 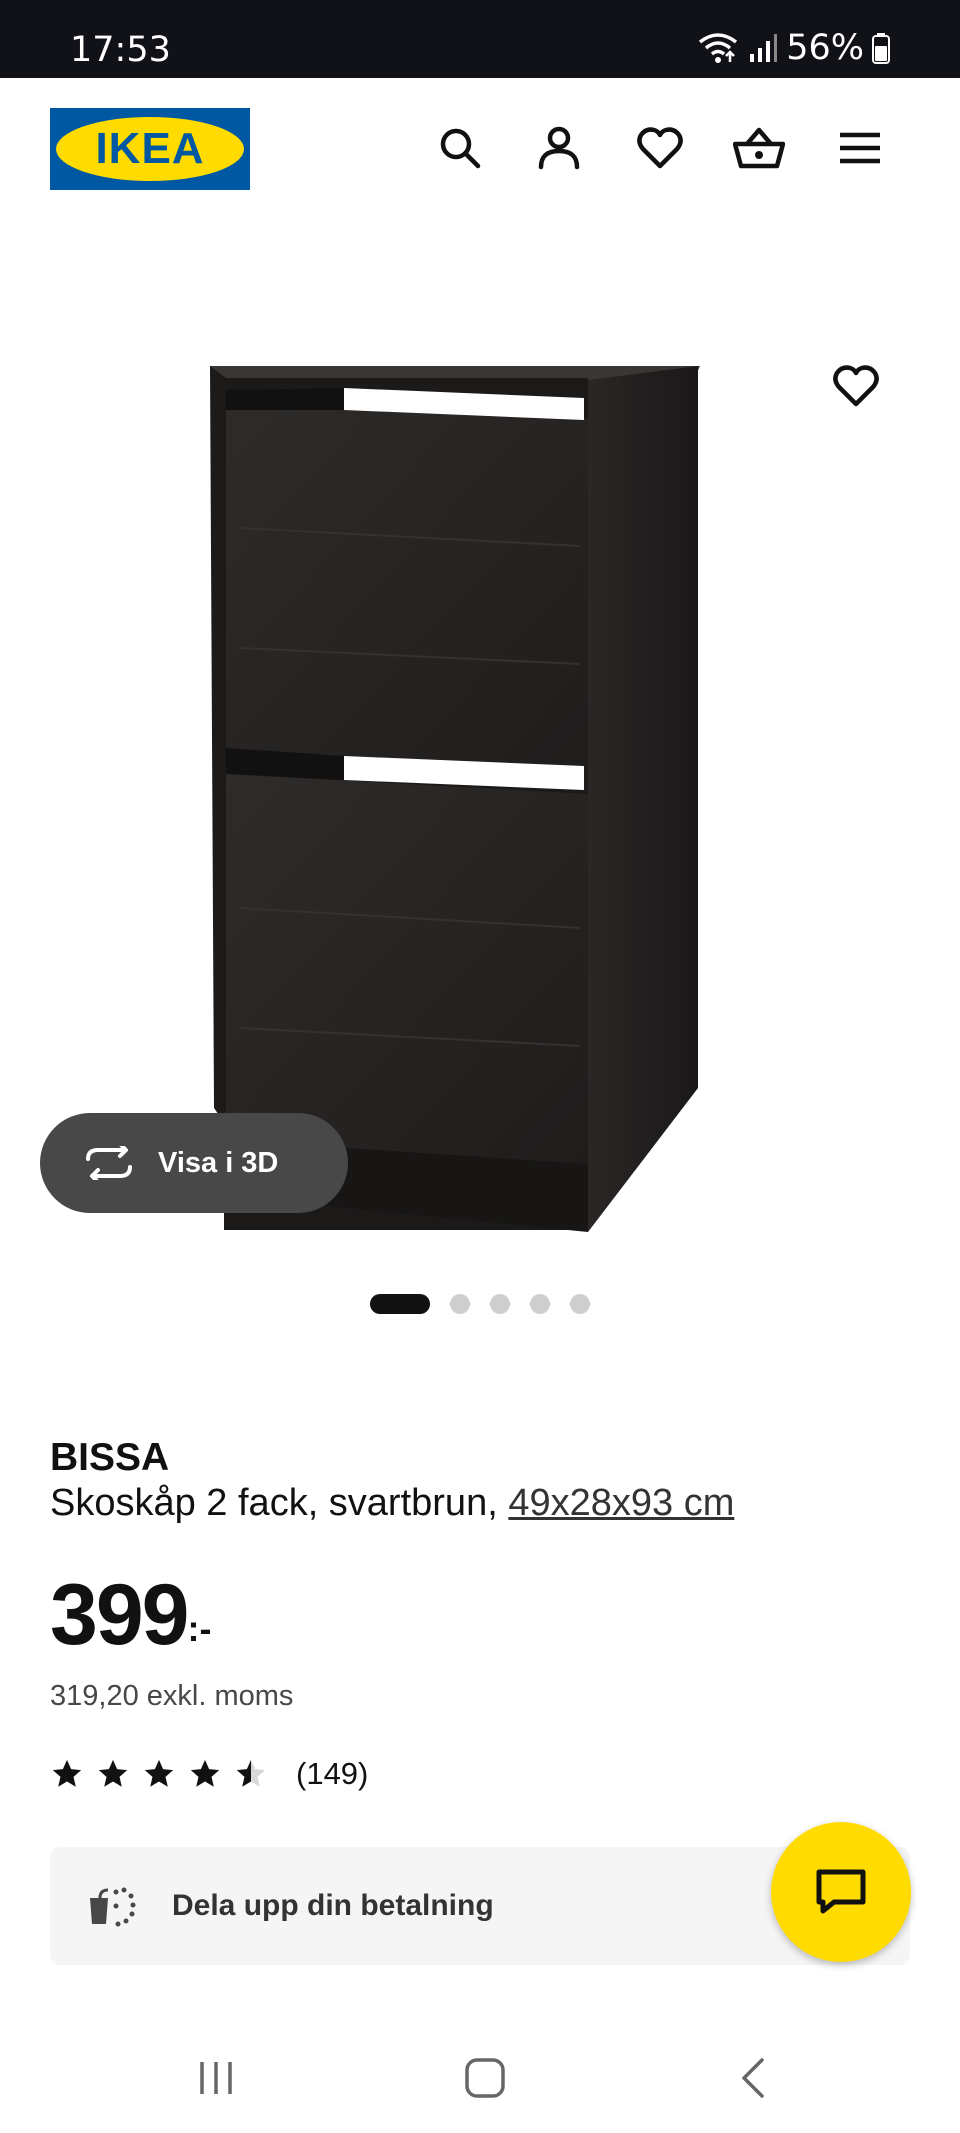 What do you see at coordinates (825, 48) in the screenshot?
I see `battery-percent: 56%` at bounding box center [825, 48].